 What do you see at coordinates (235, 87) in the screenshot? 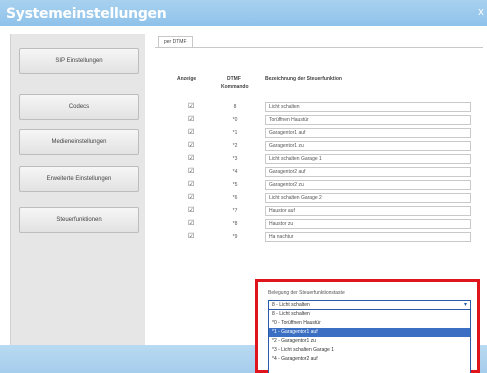
I see `column-header-command: Kommando` at bounding box center [235, 87].